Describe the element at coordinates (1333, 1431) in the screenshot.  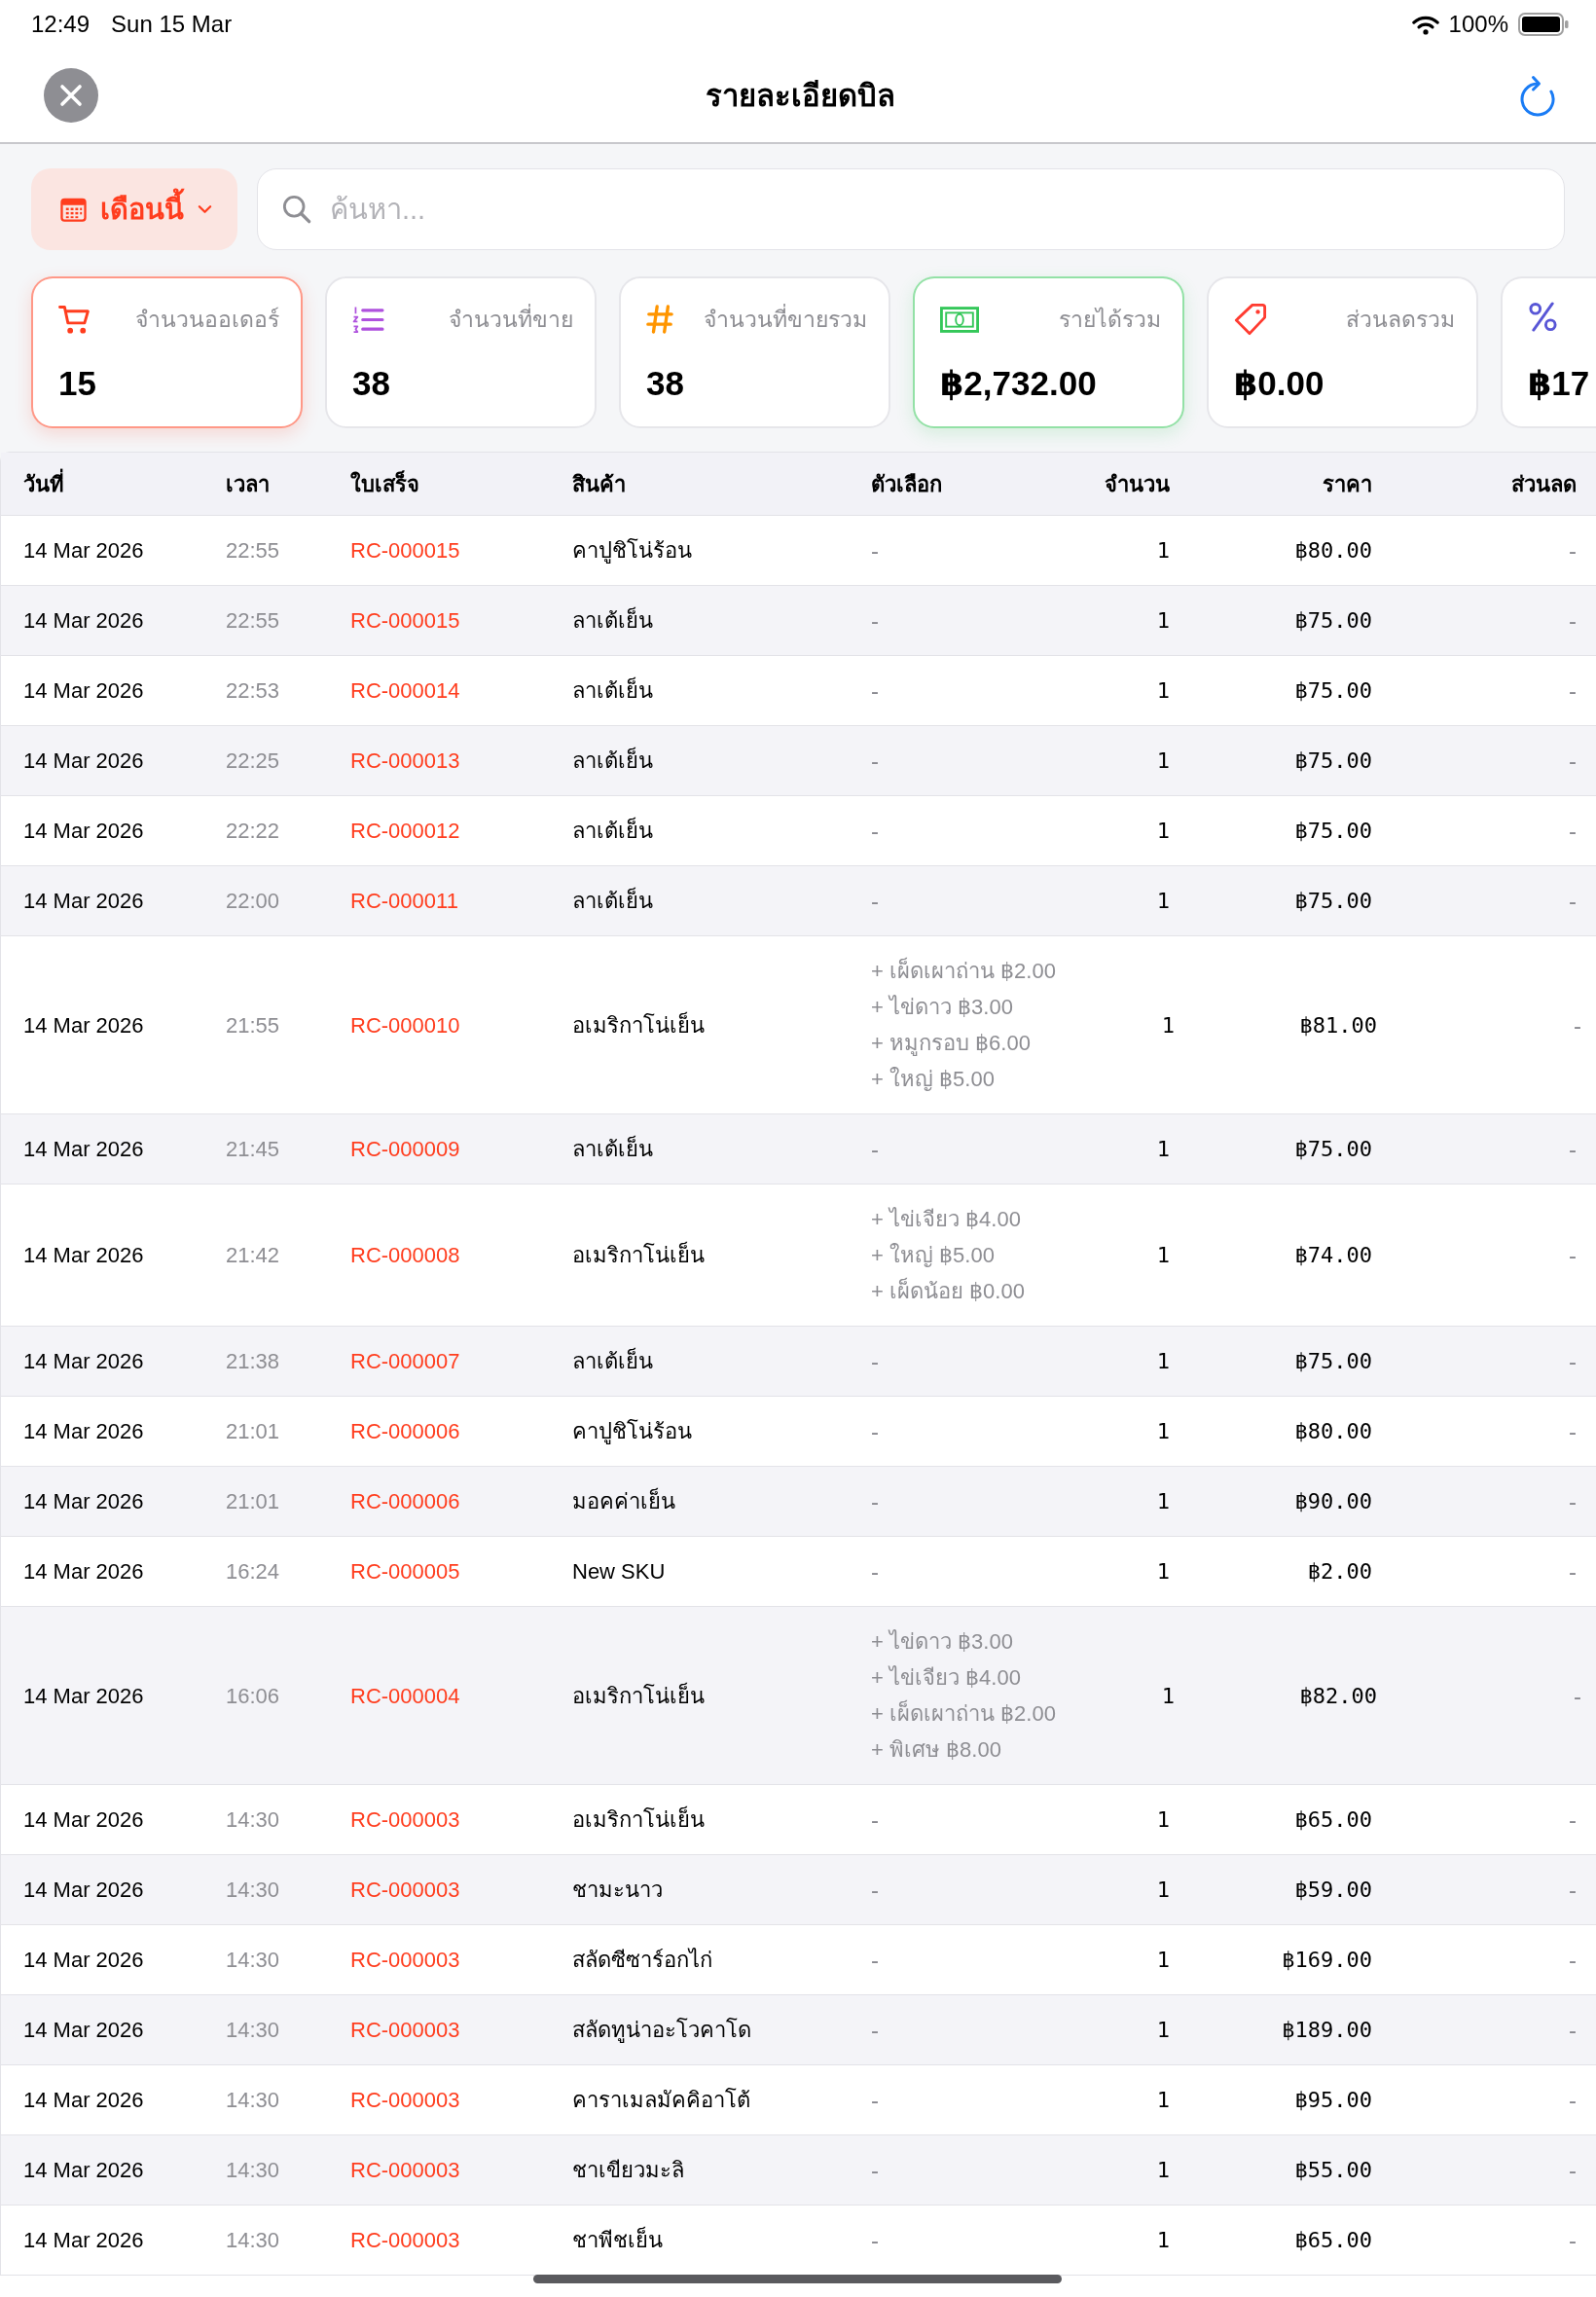
I see `price-cell-text: ฿80.00` at that location.